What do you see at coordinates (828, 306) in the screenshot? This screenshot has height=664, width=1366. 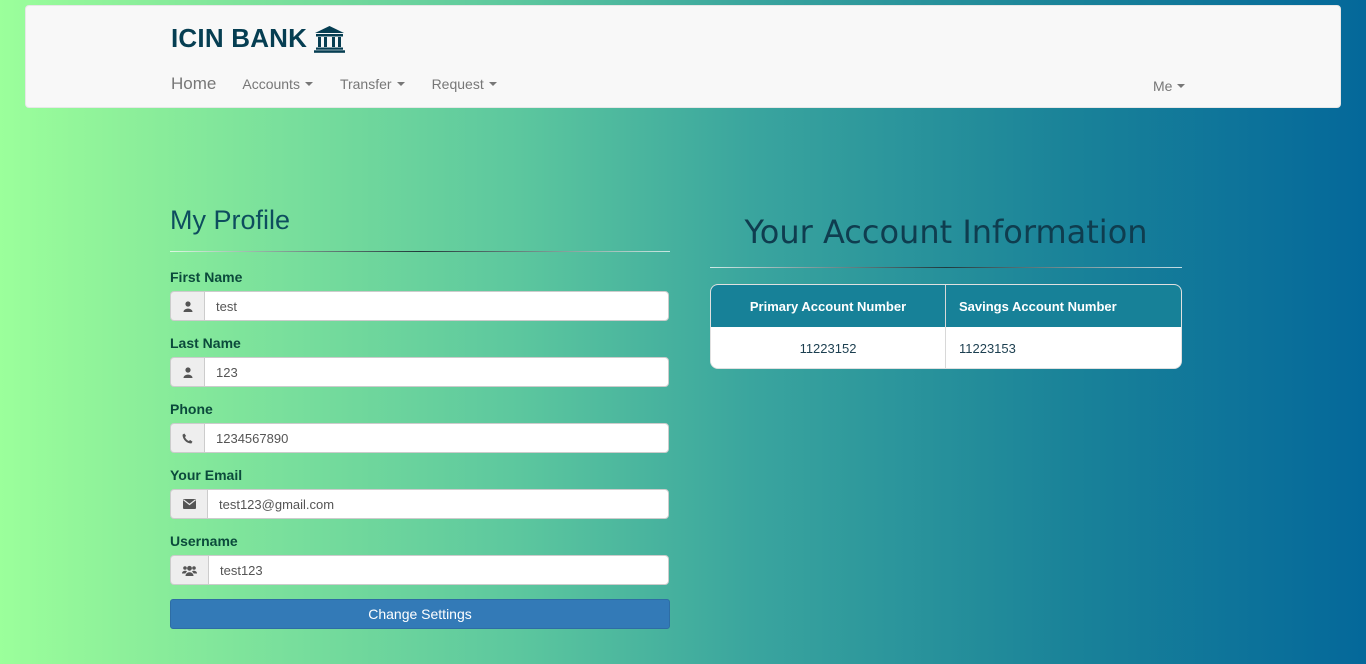 I see `column-header-primary: Primary Account Number` at bounding box center [828, 306].